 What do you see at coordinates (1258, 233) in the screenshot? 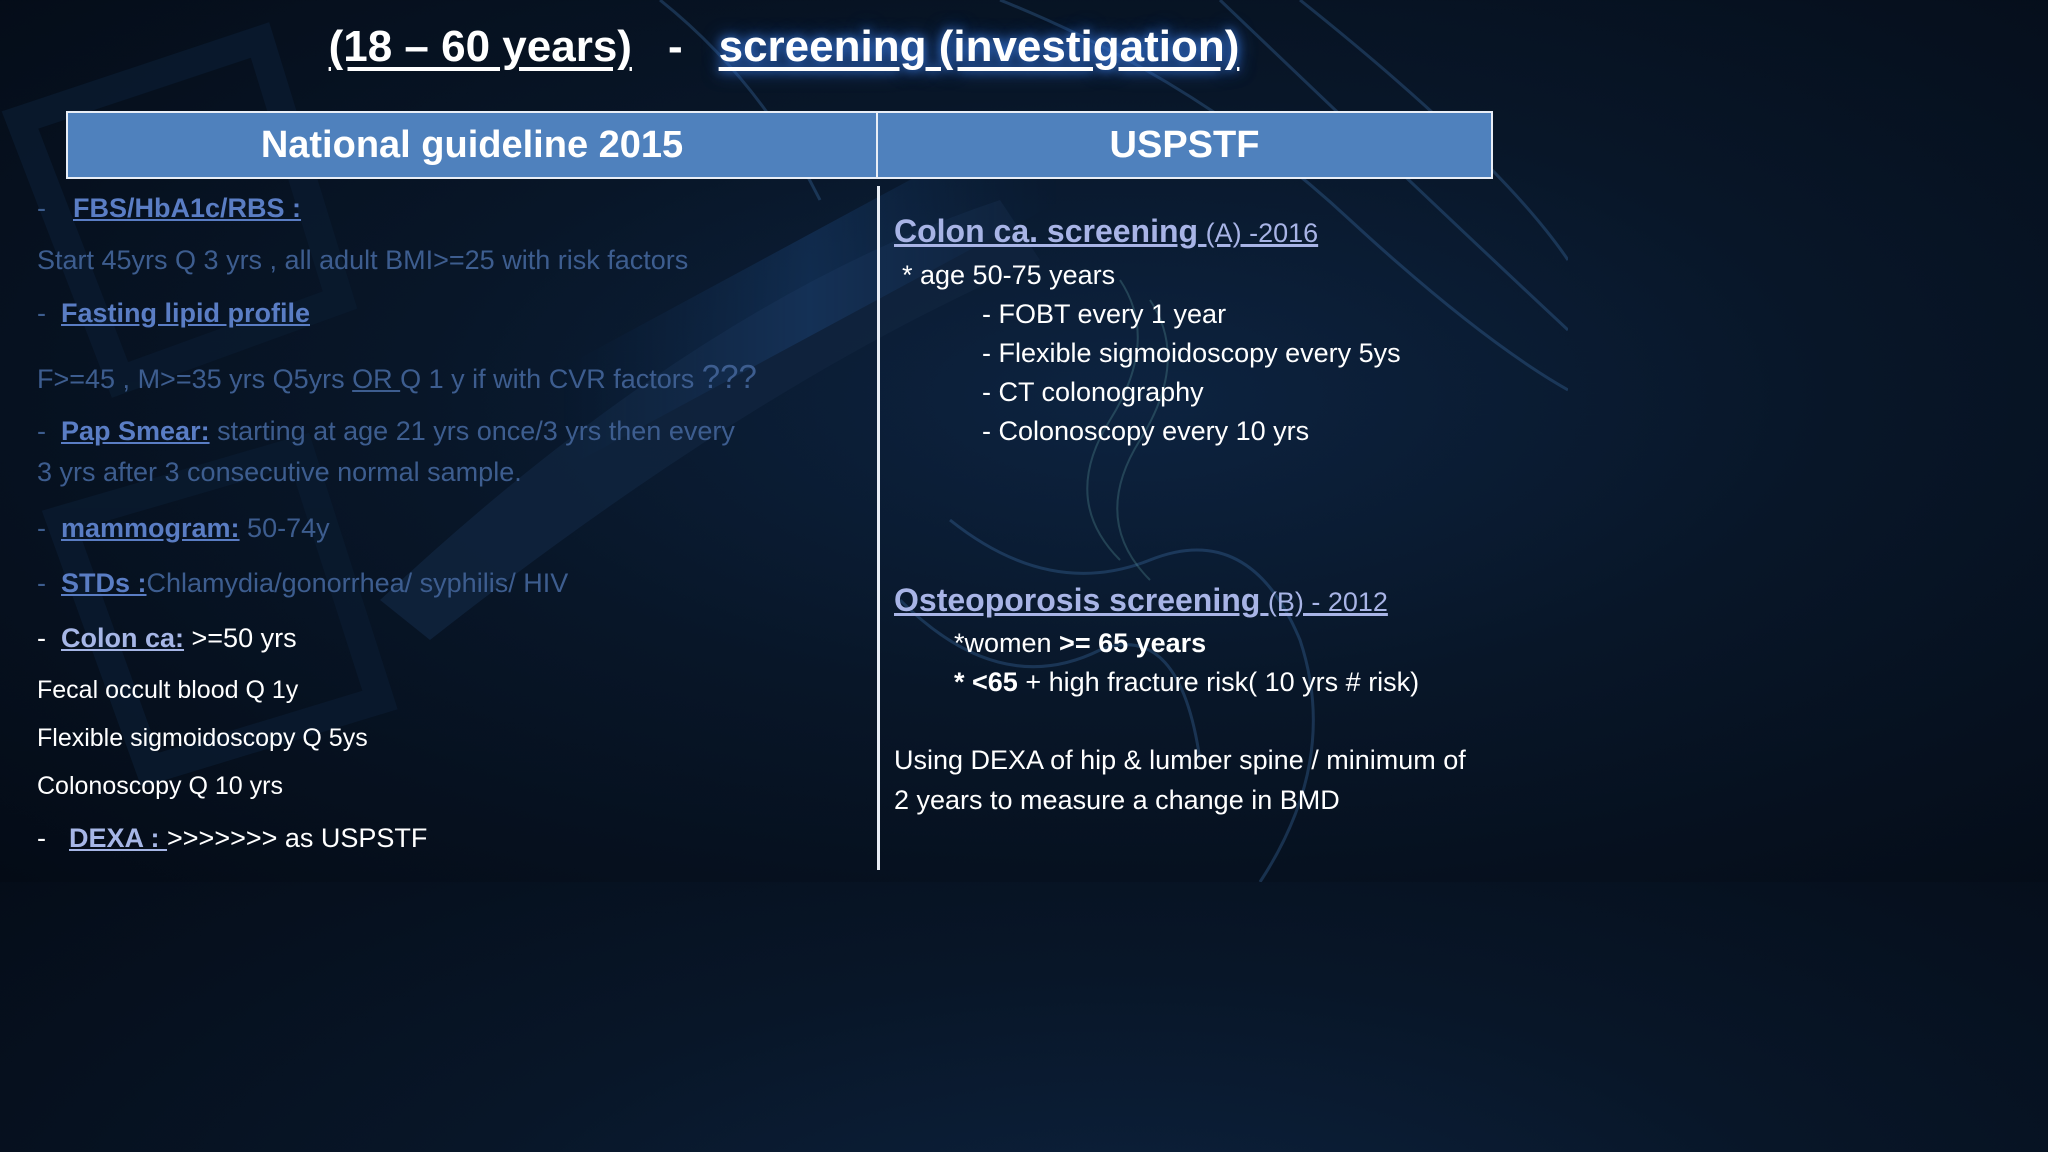
I see `colon-screening-grade: (A) -2016` at bounding box center [1258, 233].